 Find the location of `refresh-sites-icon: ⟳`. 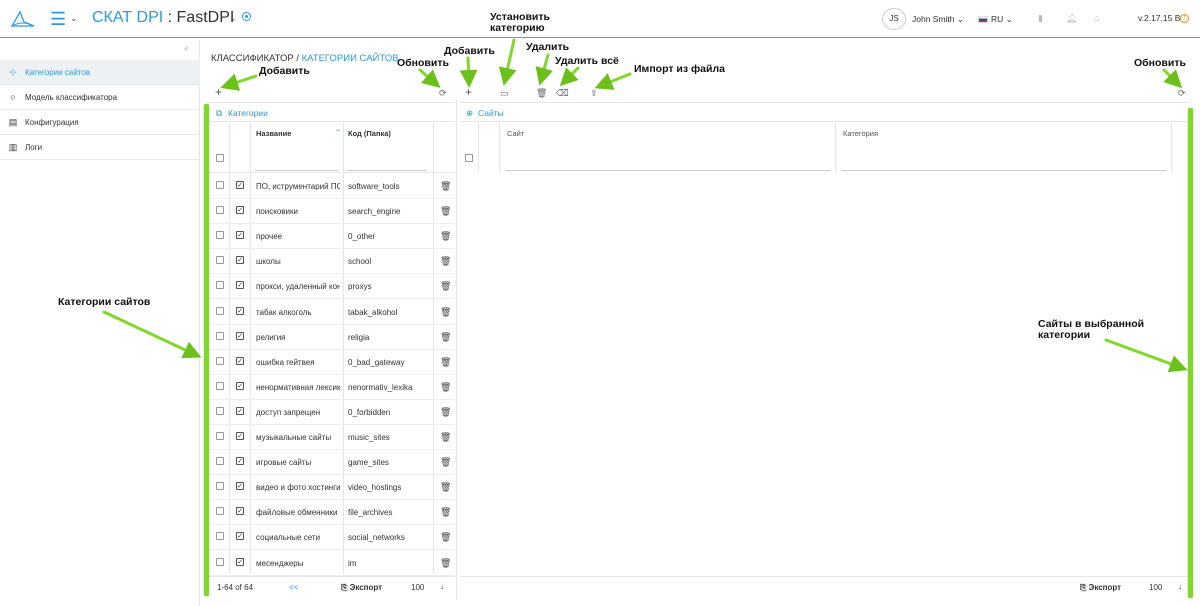

refresh-sites-icon: ⟳ is located at coordinates (1182, 93).